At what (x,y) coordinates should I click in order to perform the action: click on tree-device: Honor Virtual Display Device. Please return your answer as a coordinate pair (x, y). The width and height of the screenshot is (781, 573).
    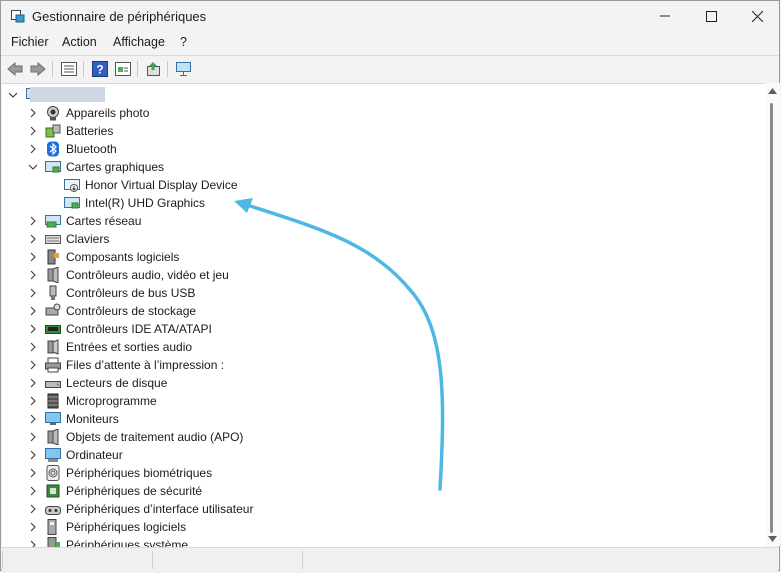
    Looking at the image, I should click on (202, 185).